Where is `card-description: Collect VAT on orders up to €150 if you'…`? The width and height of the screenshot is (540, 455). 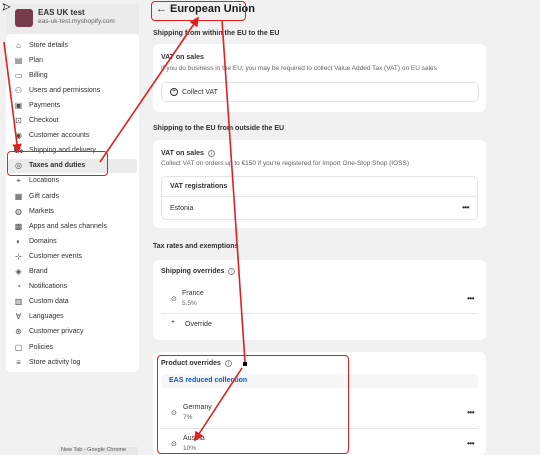 card-description: Collect VAT on orders up to €150 if you'… is located at coordinates (285, 163).